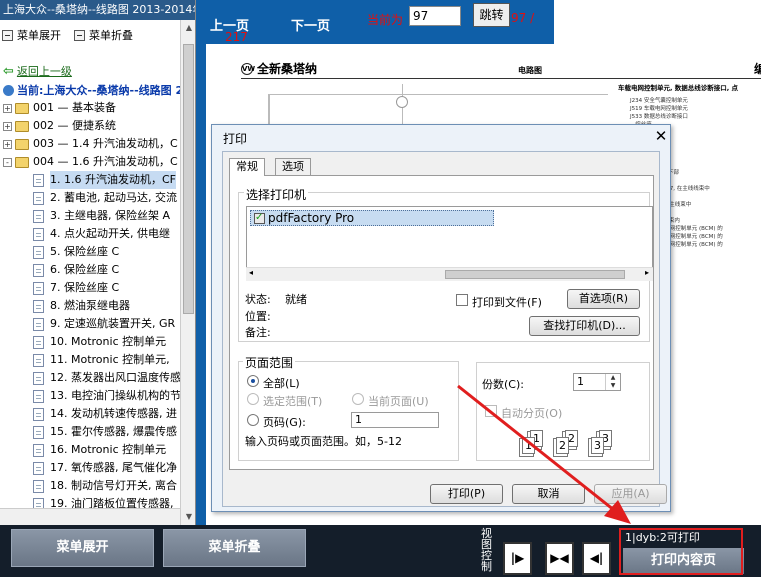  Describe the element at coordinates (201, 262) in the screenshot. I see `panel-divider` at that location.